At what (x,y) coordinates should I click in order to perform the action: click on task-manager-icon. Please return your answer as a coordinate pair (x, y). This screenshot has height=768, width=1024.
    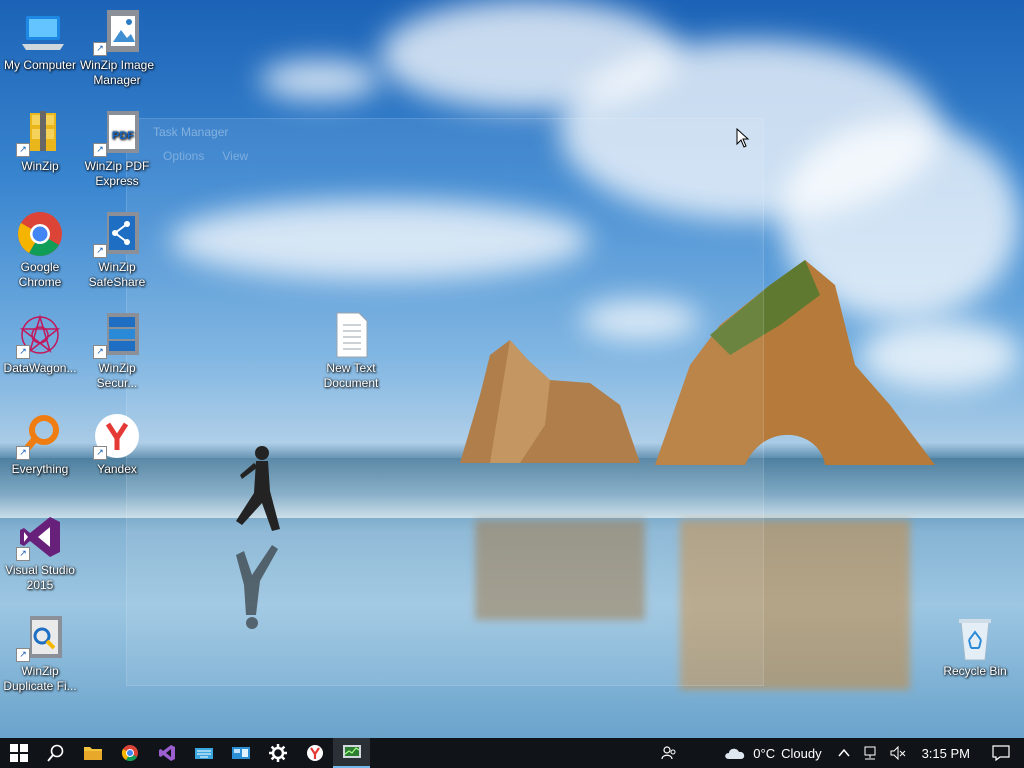
    Looking at the image, I should click on (351, 751).